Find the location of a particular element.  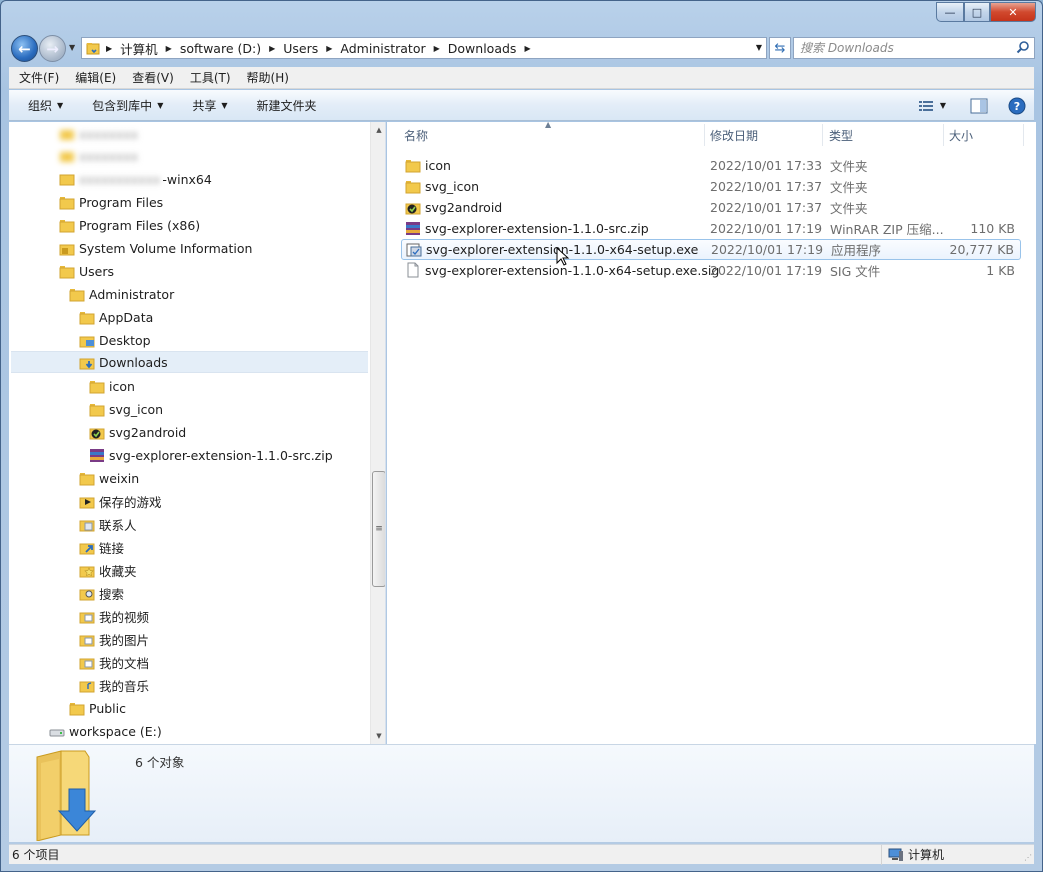

tree-item-downloads: Downloads is located at coordinates (189, 362).